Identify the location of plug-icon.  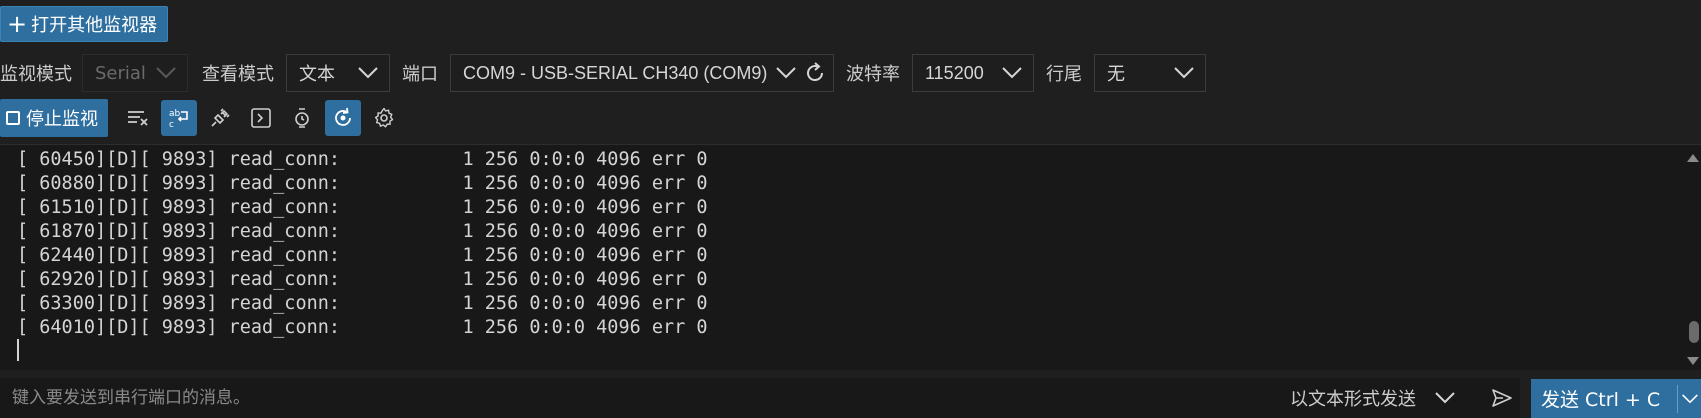
(220, 117).